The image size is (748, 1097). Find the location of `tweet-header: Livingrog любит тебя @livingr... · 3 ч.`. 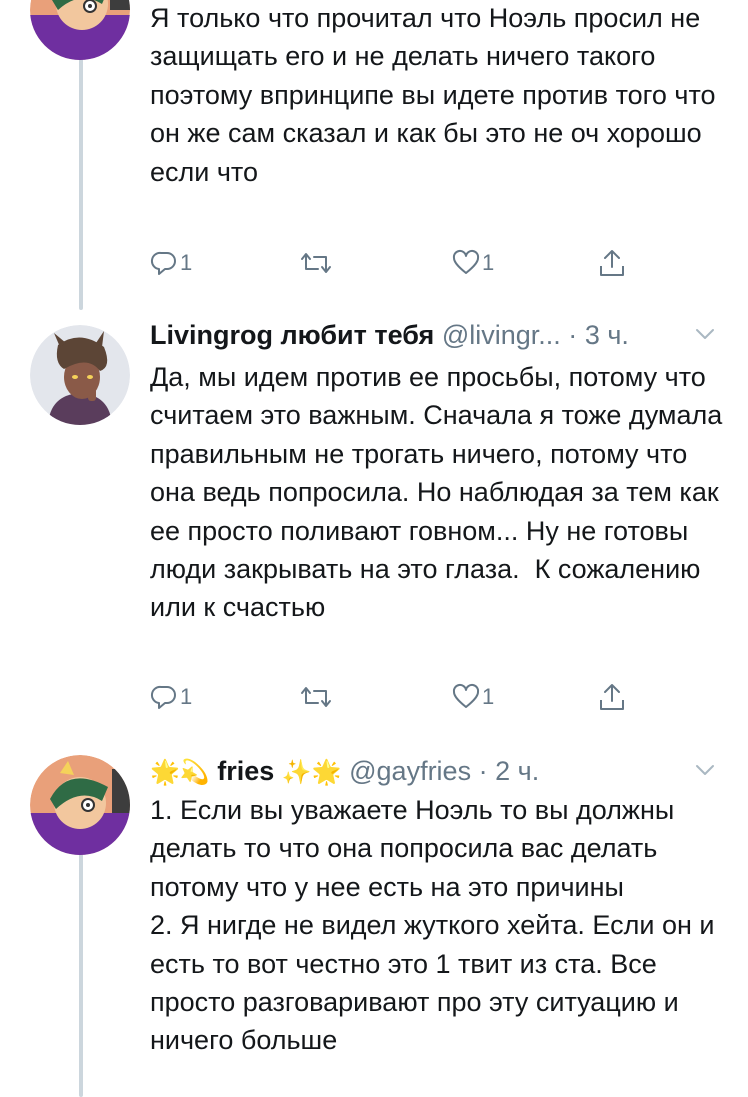

tweet-header: Livingrog любит тебя @livingr... · 3 ч. is located at coordinates (389, 335).